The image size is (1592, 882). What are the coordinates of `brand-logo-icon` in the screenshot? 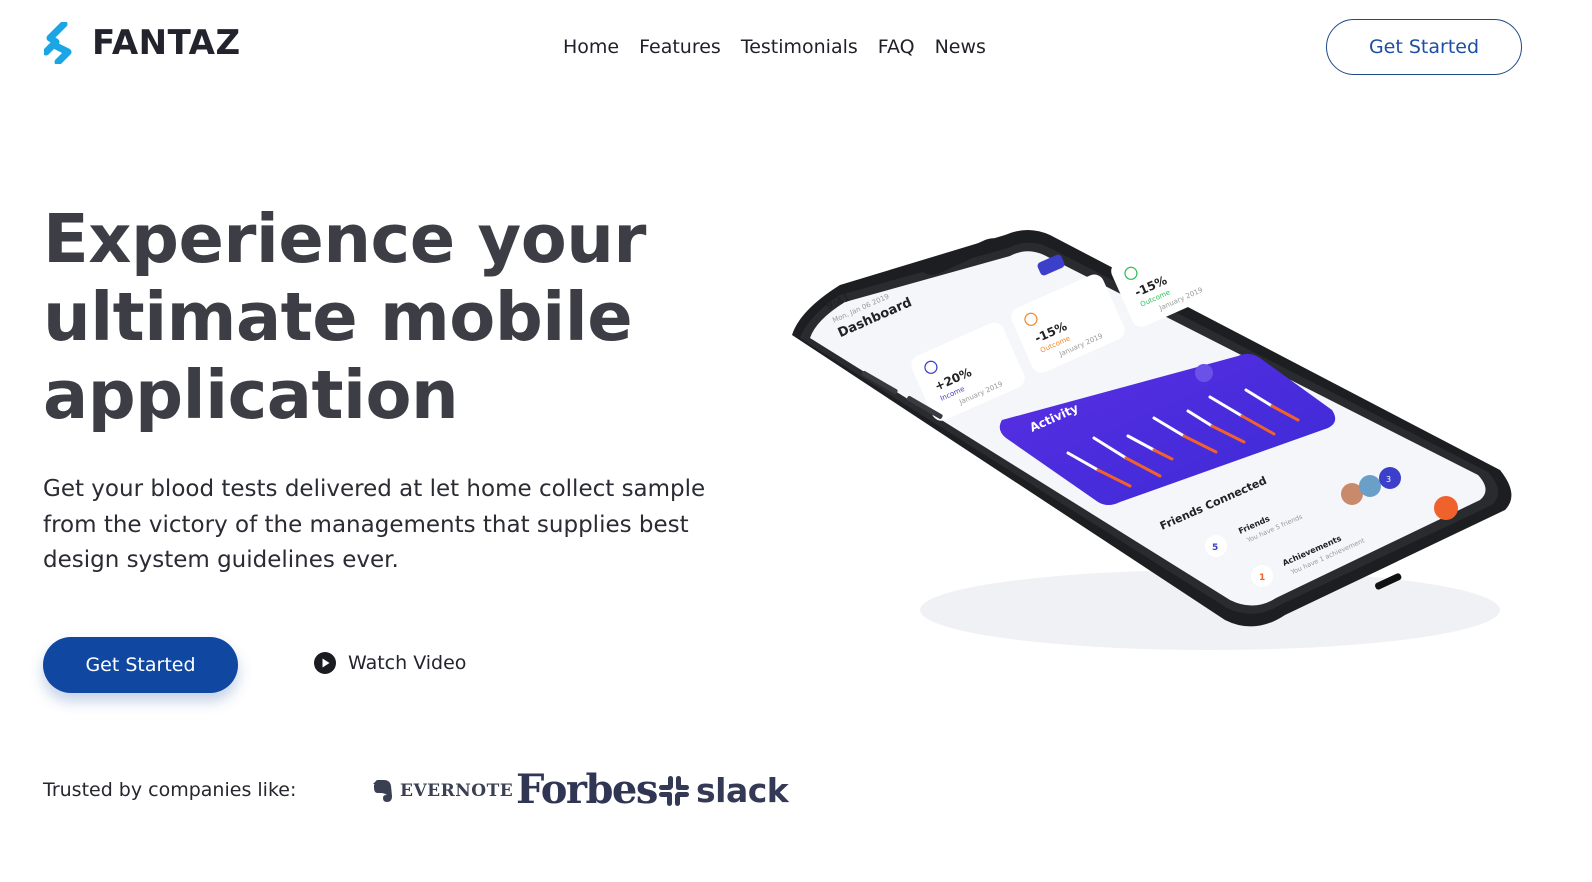 It's located at (58, 43).